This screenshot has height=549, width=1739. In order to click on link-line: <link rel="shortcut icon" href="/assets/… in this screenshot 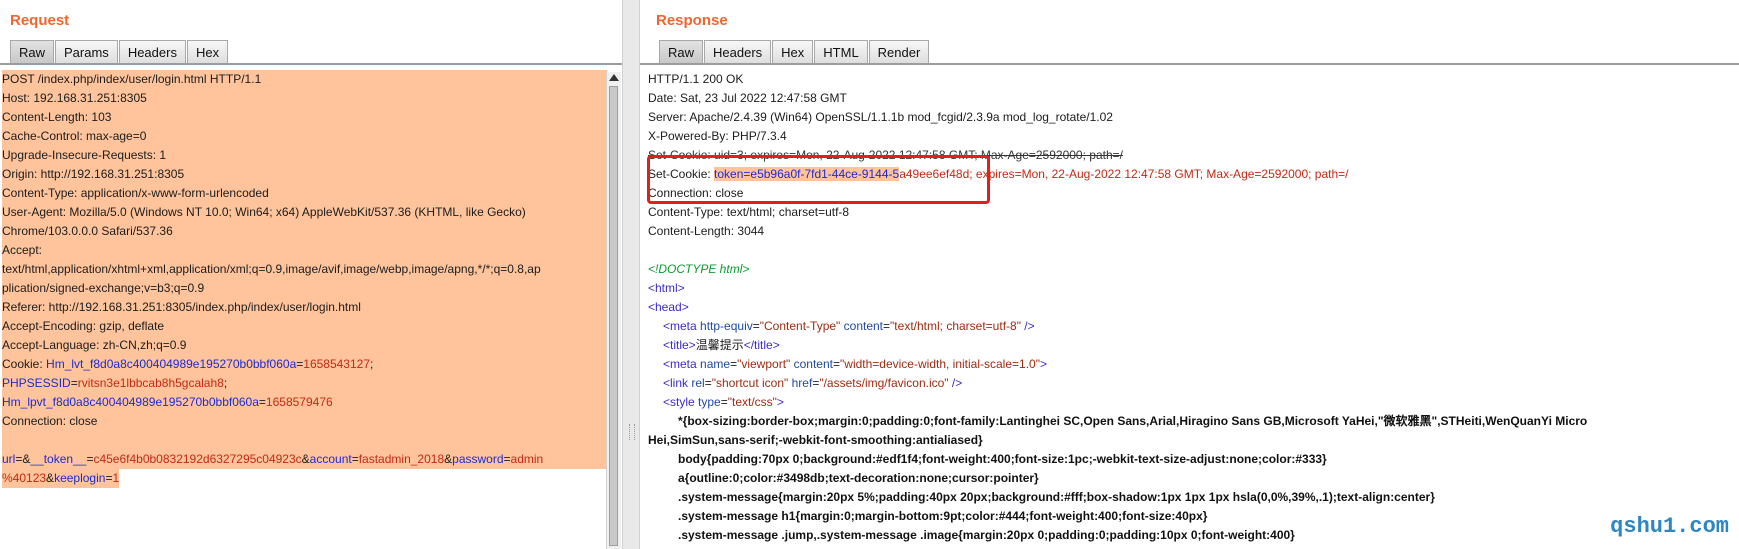, I will do `click(813, 383)`.